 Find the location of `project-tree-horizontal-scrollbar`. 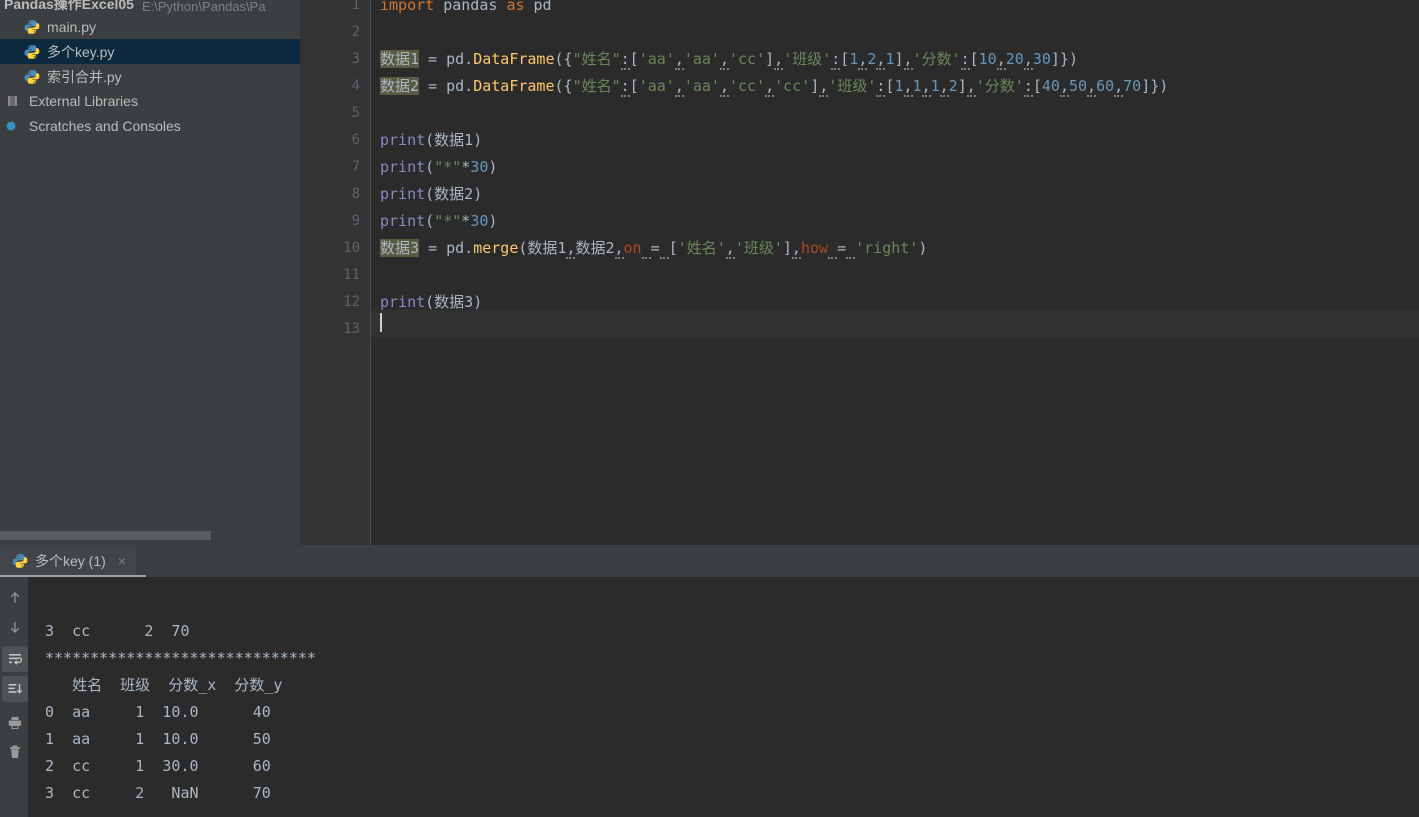

project-tree-horizontal-scrollbar is located at coordinates (150, 535).